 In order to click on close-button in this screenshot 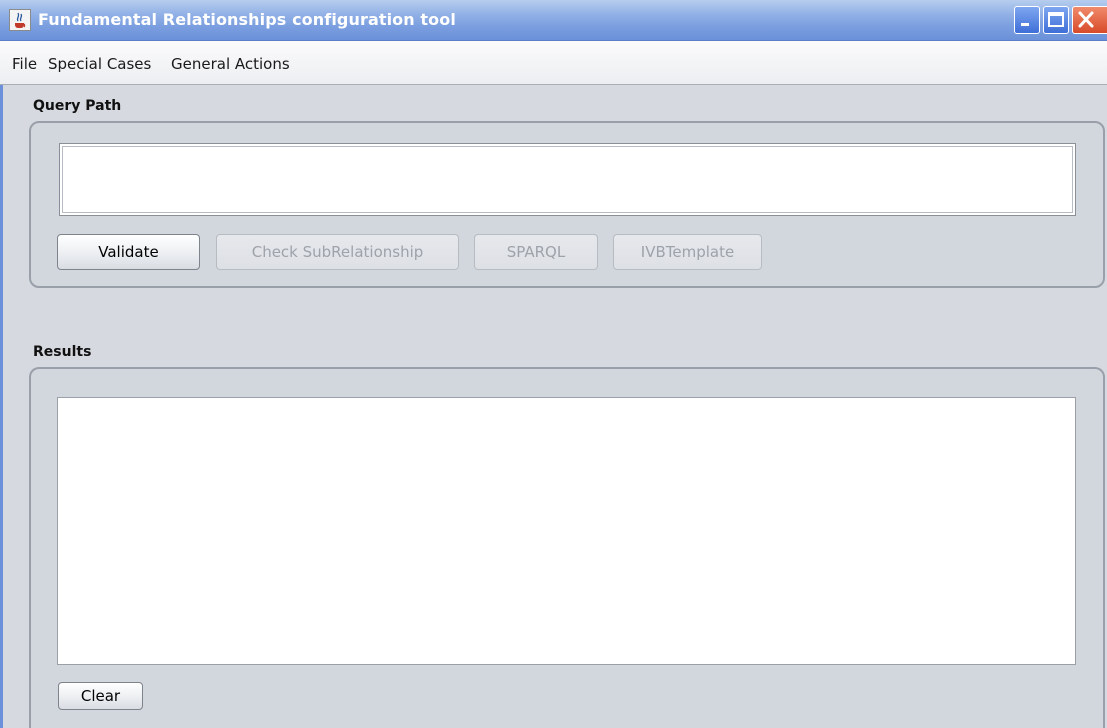, I will do `click(1089, 20)`.